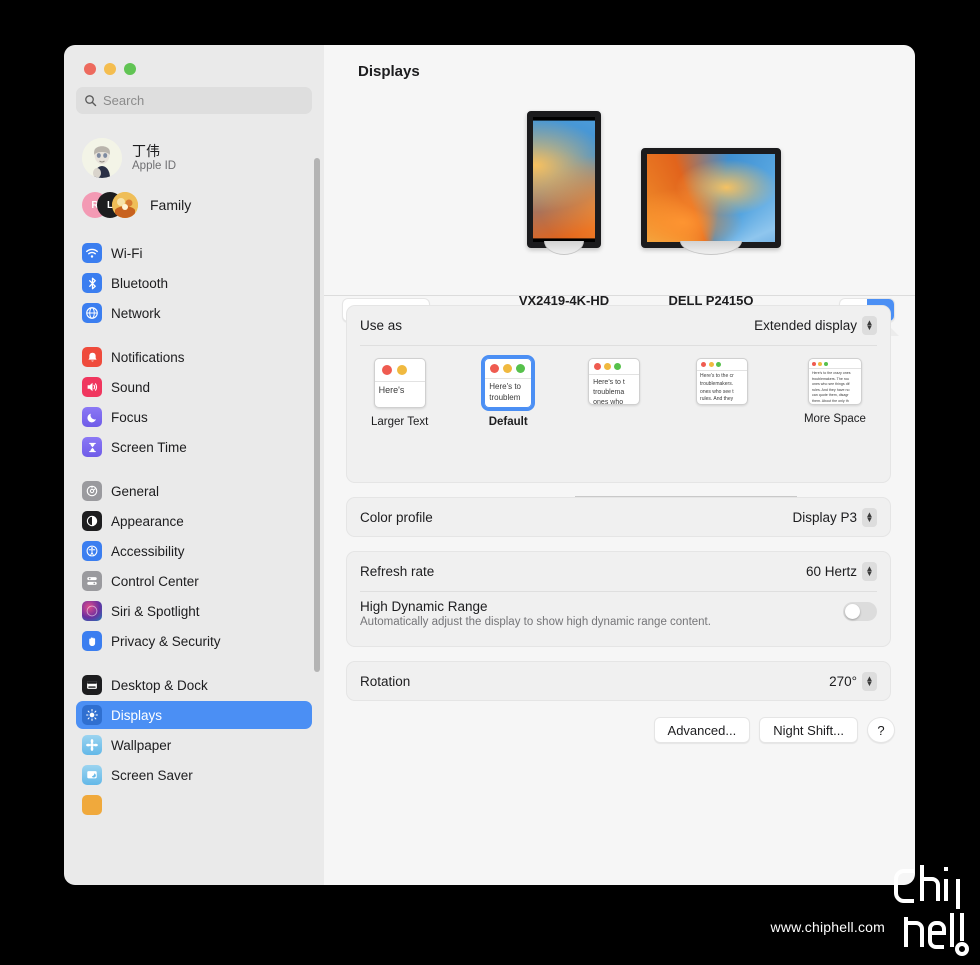 The width and height of the screenshot is (980, 965). Describe the element at coordinates (391, 390) in the screenshot. I see `thumb-line: Here's` at that location.